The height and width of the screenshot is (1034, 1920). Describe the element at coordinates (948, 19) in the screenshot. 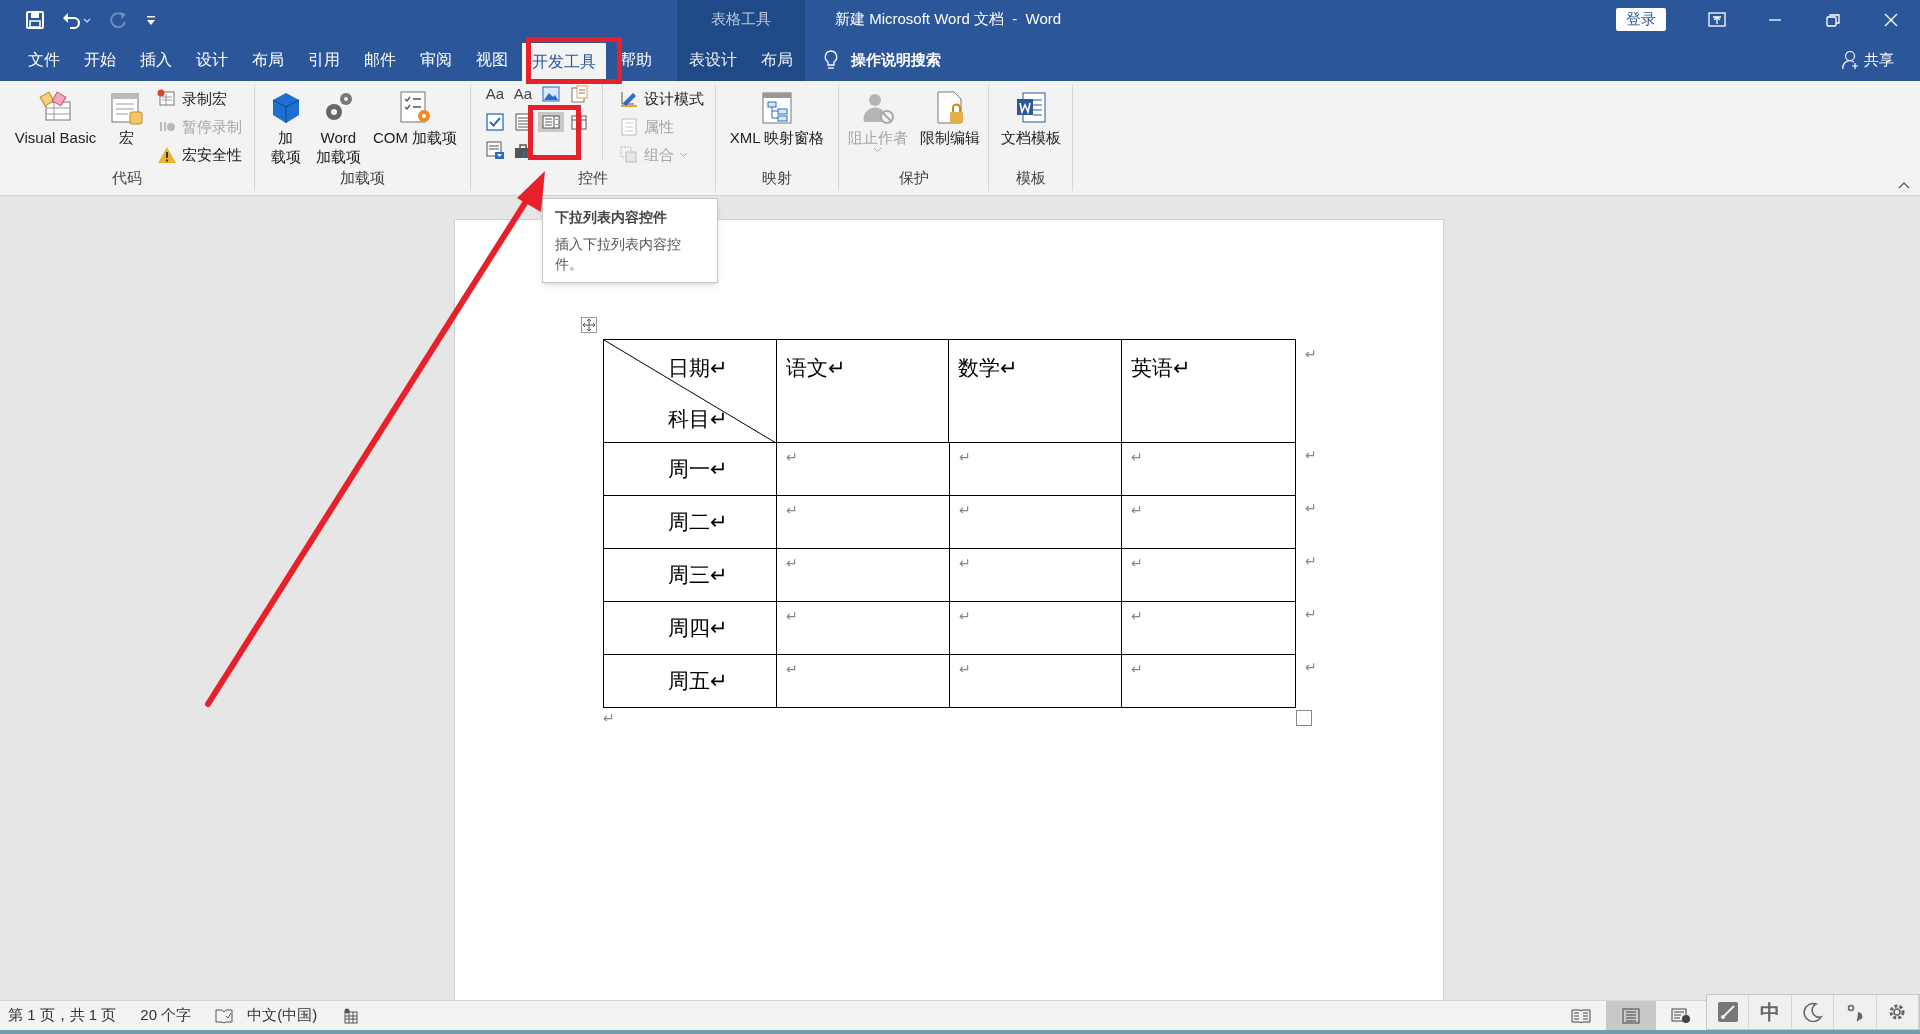

I see `window-title: 新建 Microsoft Word 文档 - Word` at that location.